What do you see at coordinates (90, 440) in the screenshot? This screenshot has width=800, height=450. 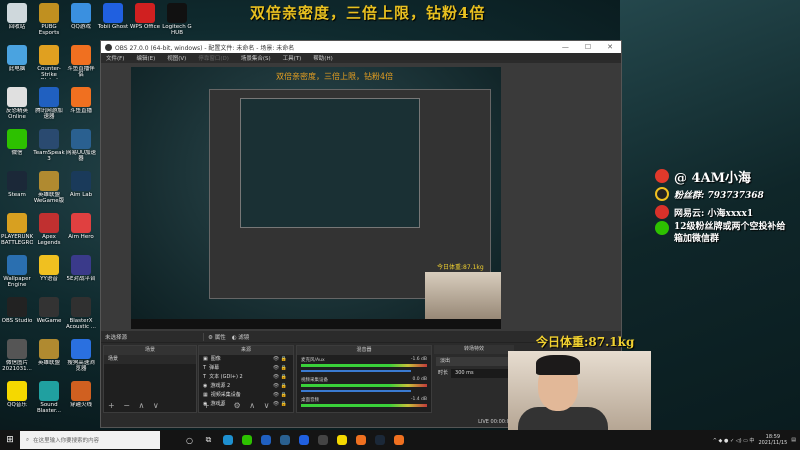 I see `taskbar-search: ⌕ 在这里输入你要搜索的内容` at bounding box center [90, 440].